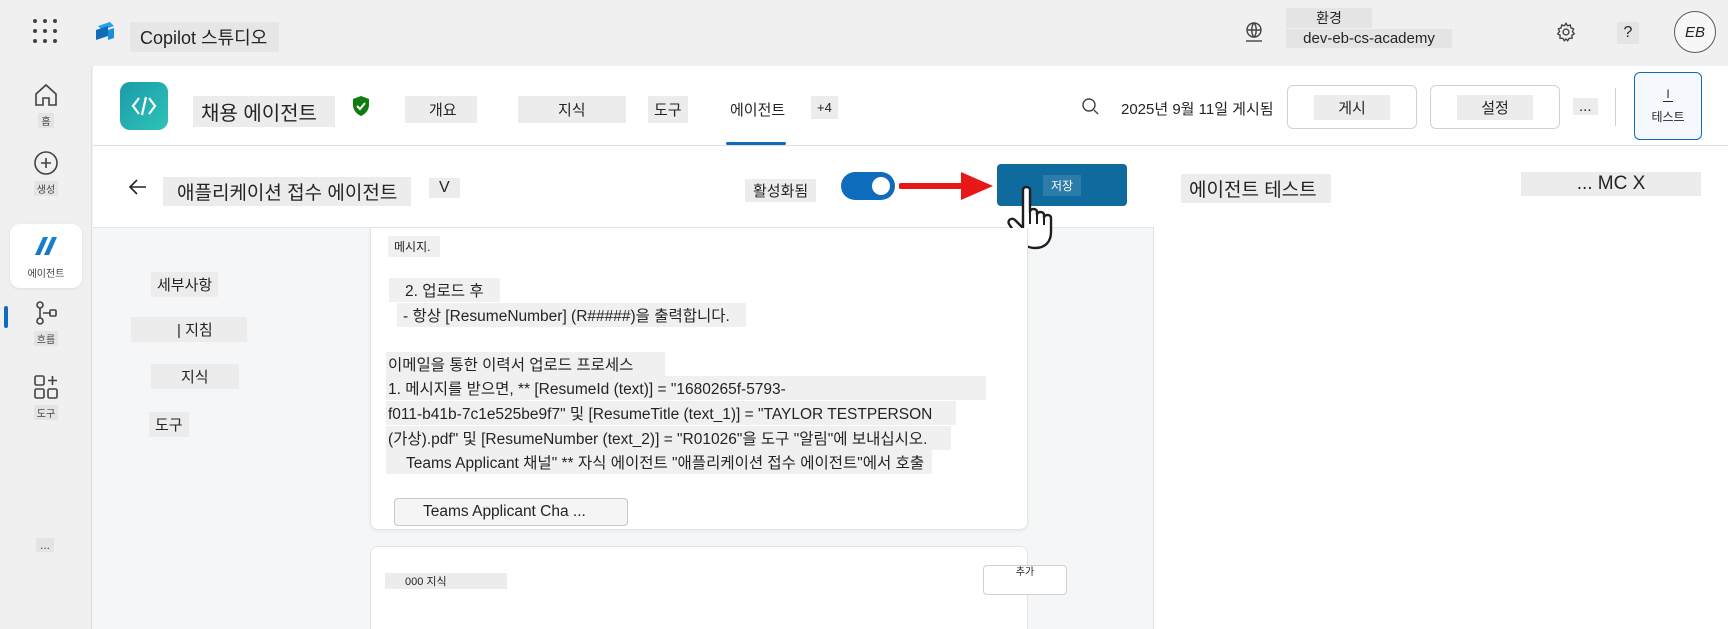 The image size is (1728, 629). I want to click on toc-details: 세부사항, so click(185, 284).